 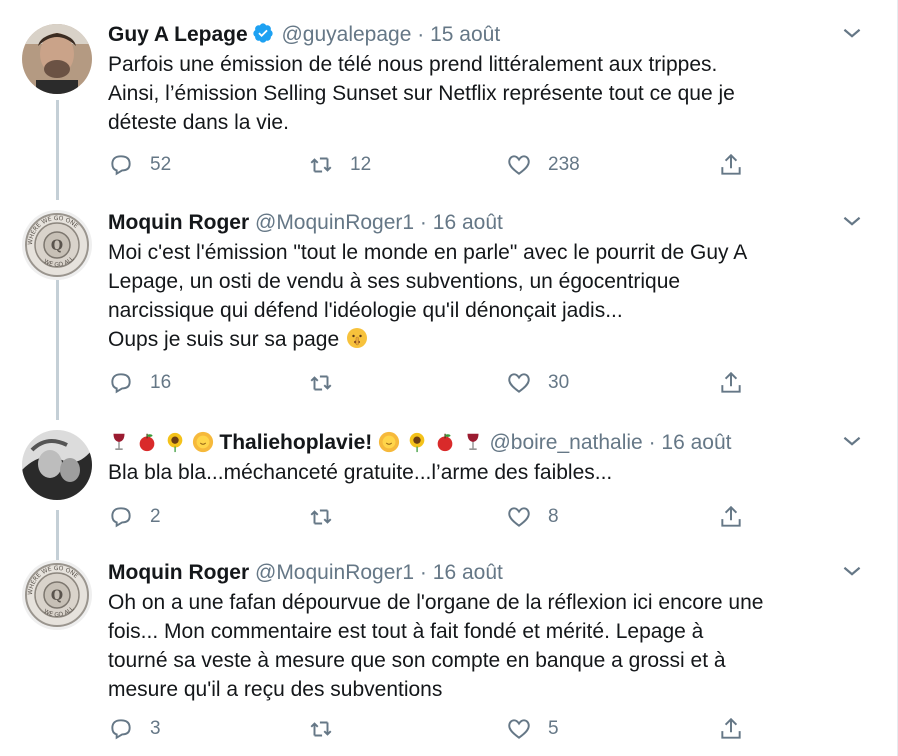 I want to click on tweet-text-line: mesure qu'il a reçu des subventions, so click(x=275, y=689).